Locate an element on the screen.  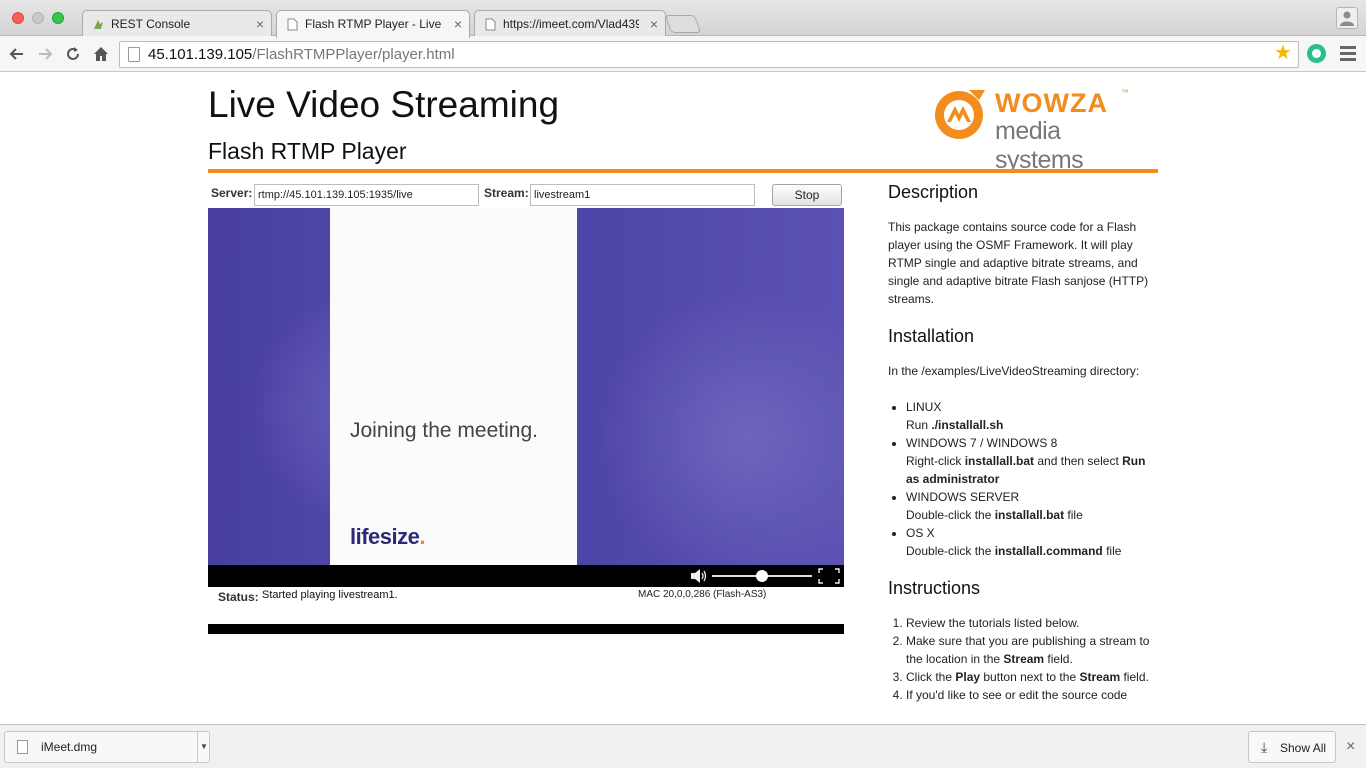
stream-label: Stream: is located at coordinates (506, 193).